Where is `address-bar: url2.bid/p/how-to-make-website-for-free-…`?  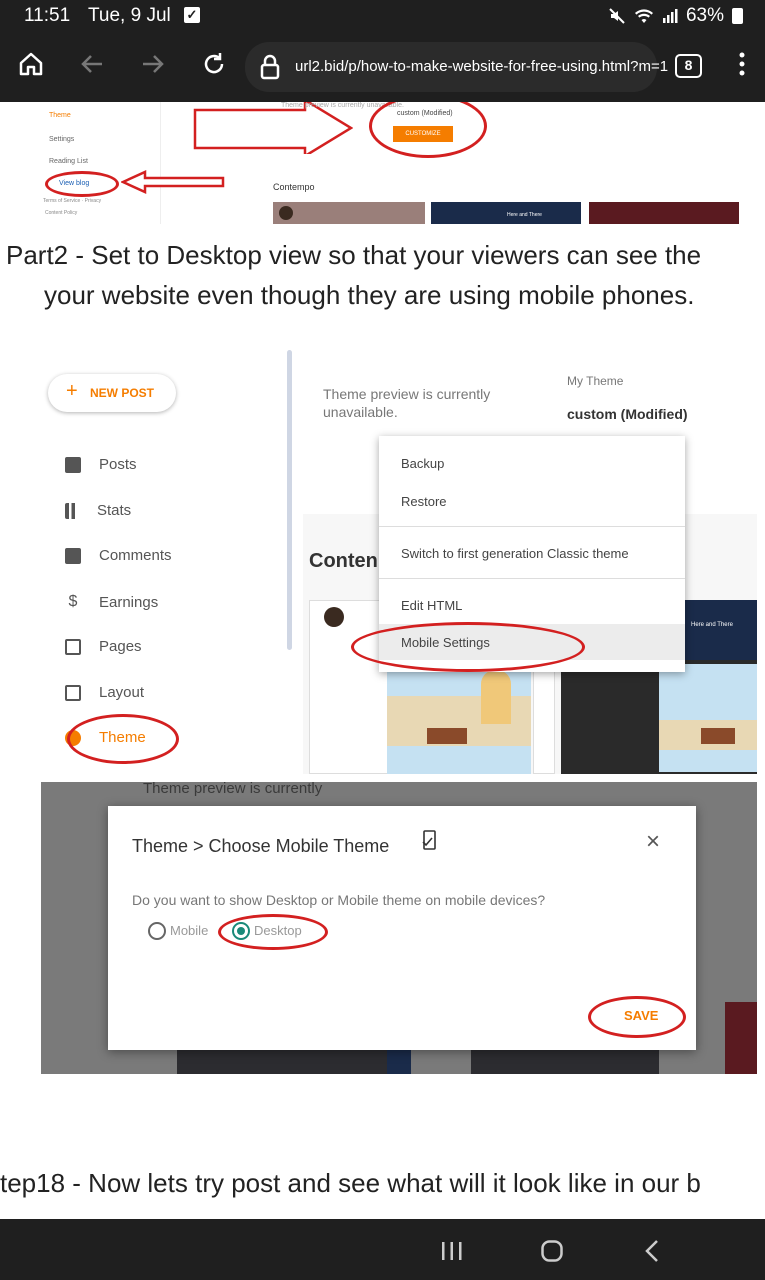 address-bar: url2.bid/p/how-to-make-website-for-free-… is located at coordinates (456, 67).